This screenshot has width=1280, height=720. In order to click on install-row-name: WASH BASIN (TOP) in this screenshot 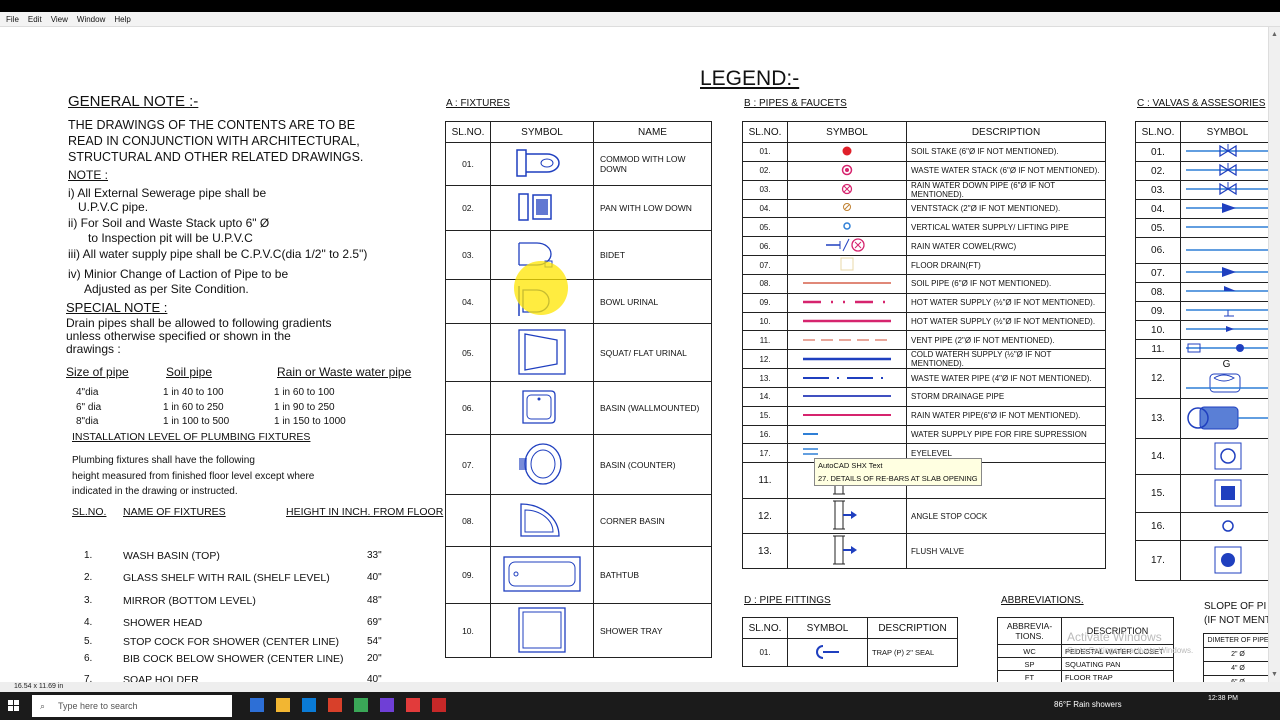, I will do `click(171, 556)`.